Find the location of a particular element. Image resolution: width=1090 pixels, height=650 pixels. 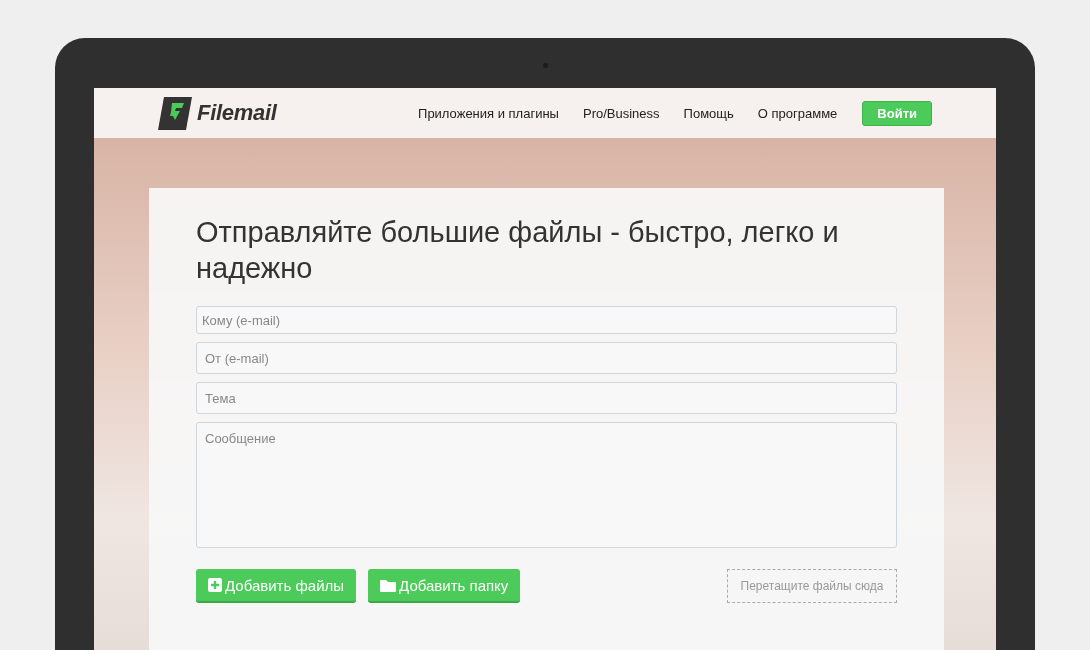

logo-icon is located at coordinates (175, 113).